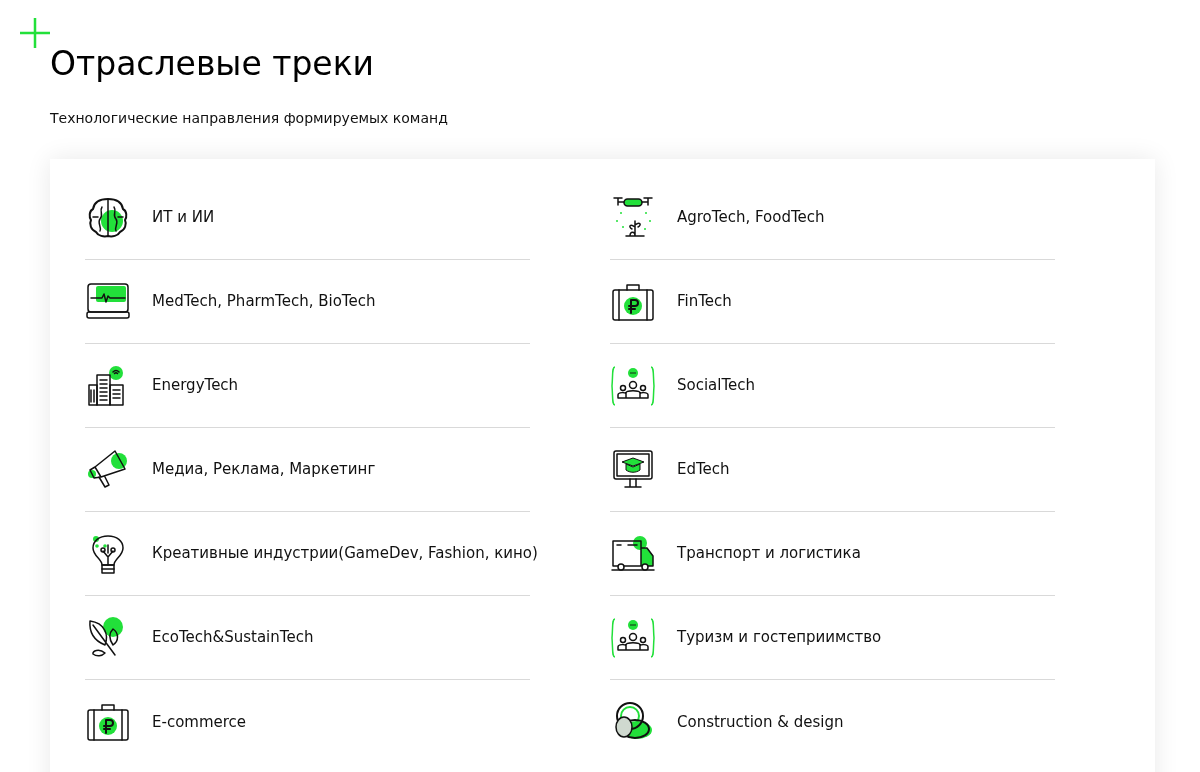 This screenshot has width=1200, height=772. Describe the element at coordinates (195, 386) in the screenshot. I see `track-label: EnergyTech` at that location.